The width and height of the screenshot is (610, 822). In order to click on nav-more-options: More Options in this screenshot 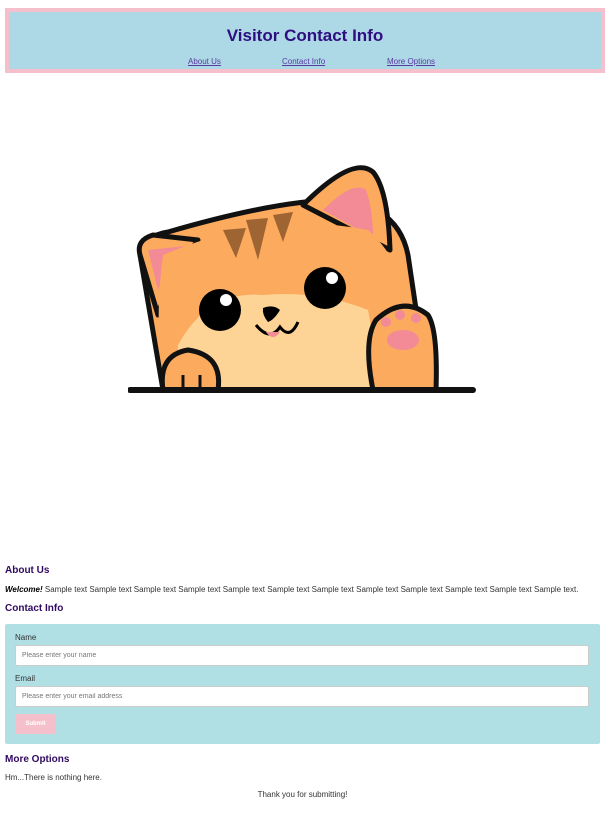, I will do `click(411, 61)`.